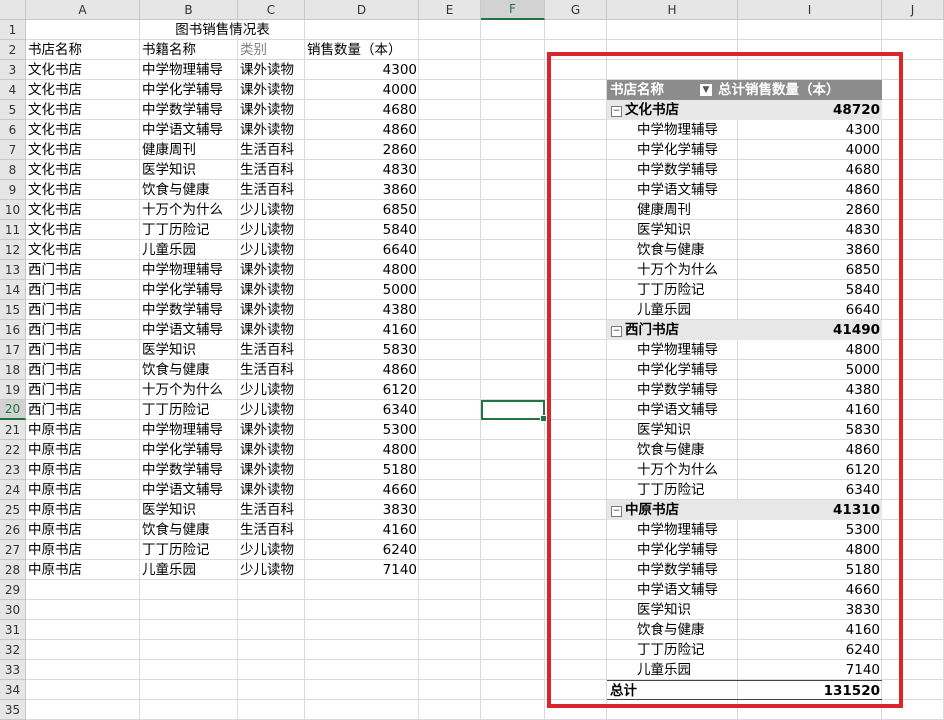  Describe the element at coordinates (13, 50) in the screenshot. I see `row-header-2: 2` at that location.